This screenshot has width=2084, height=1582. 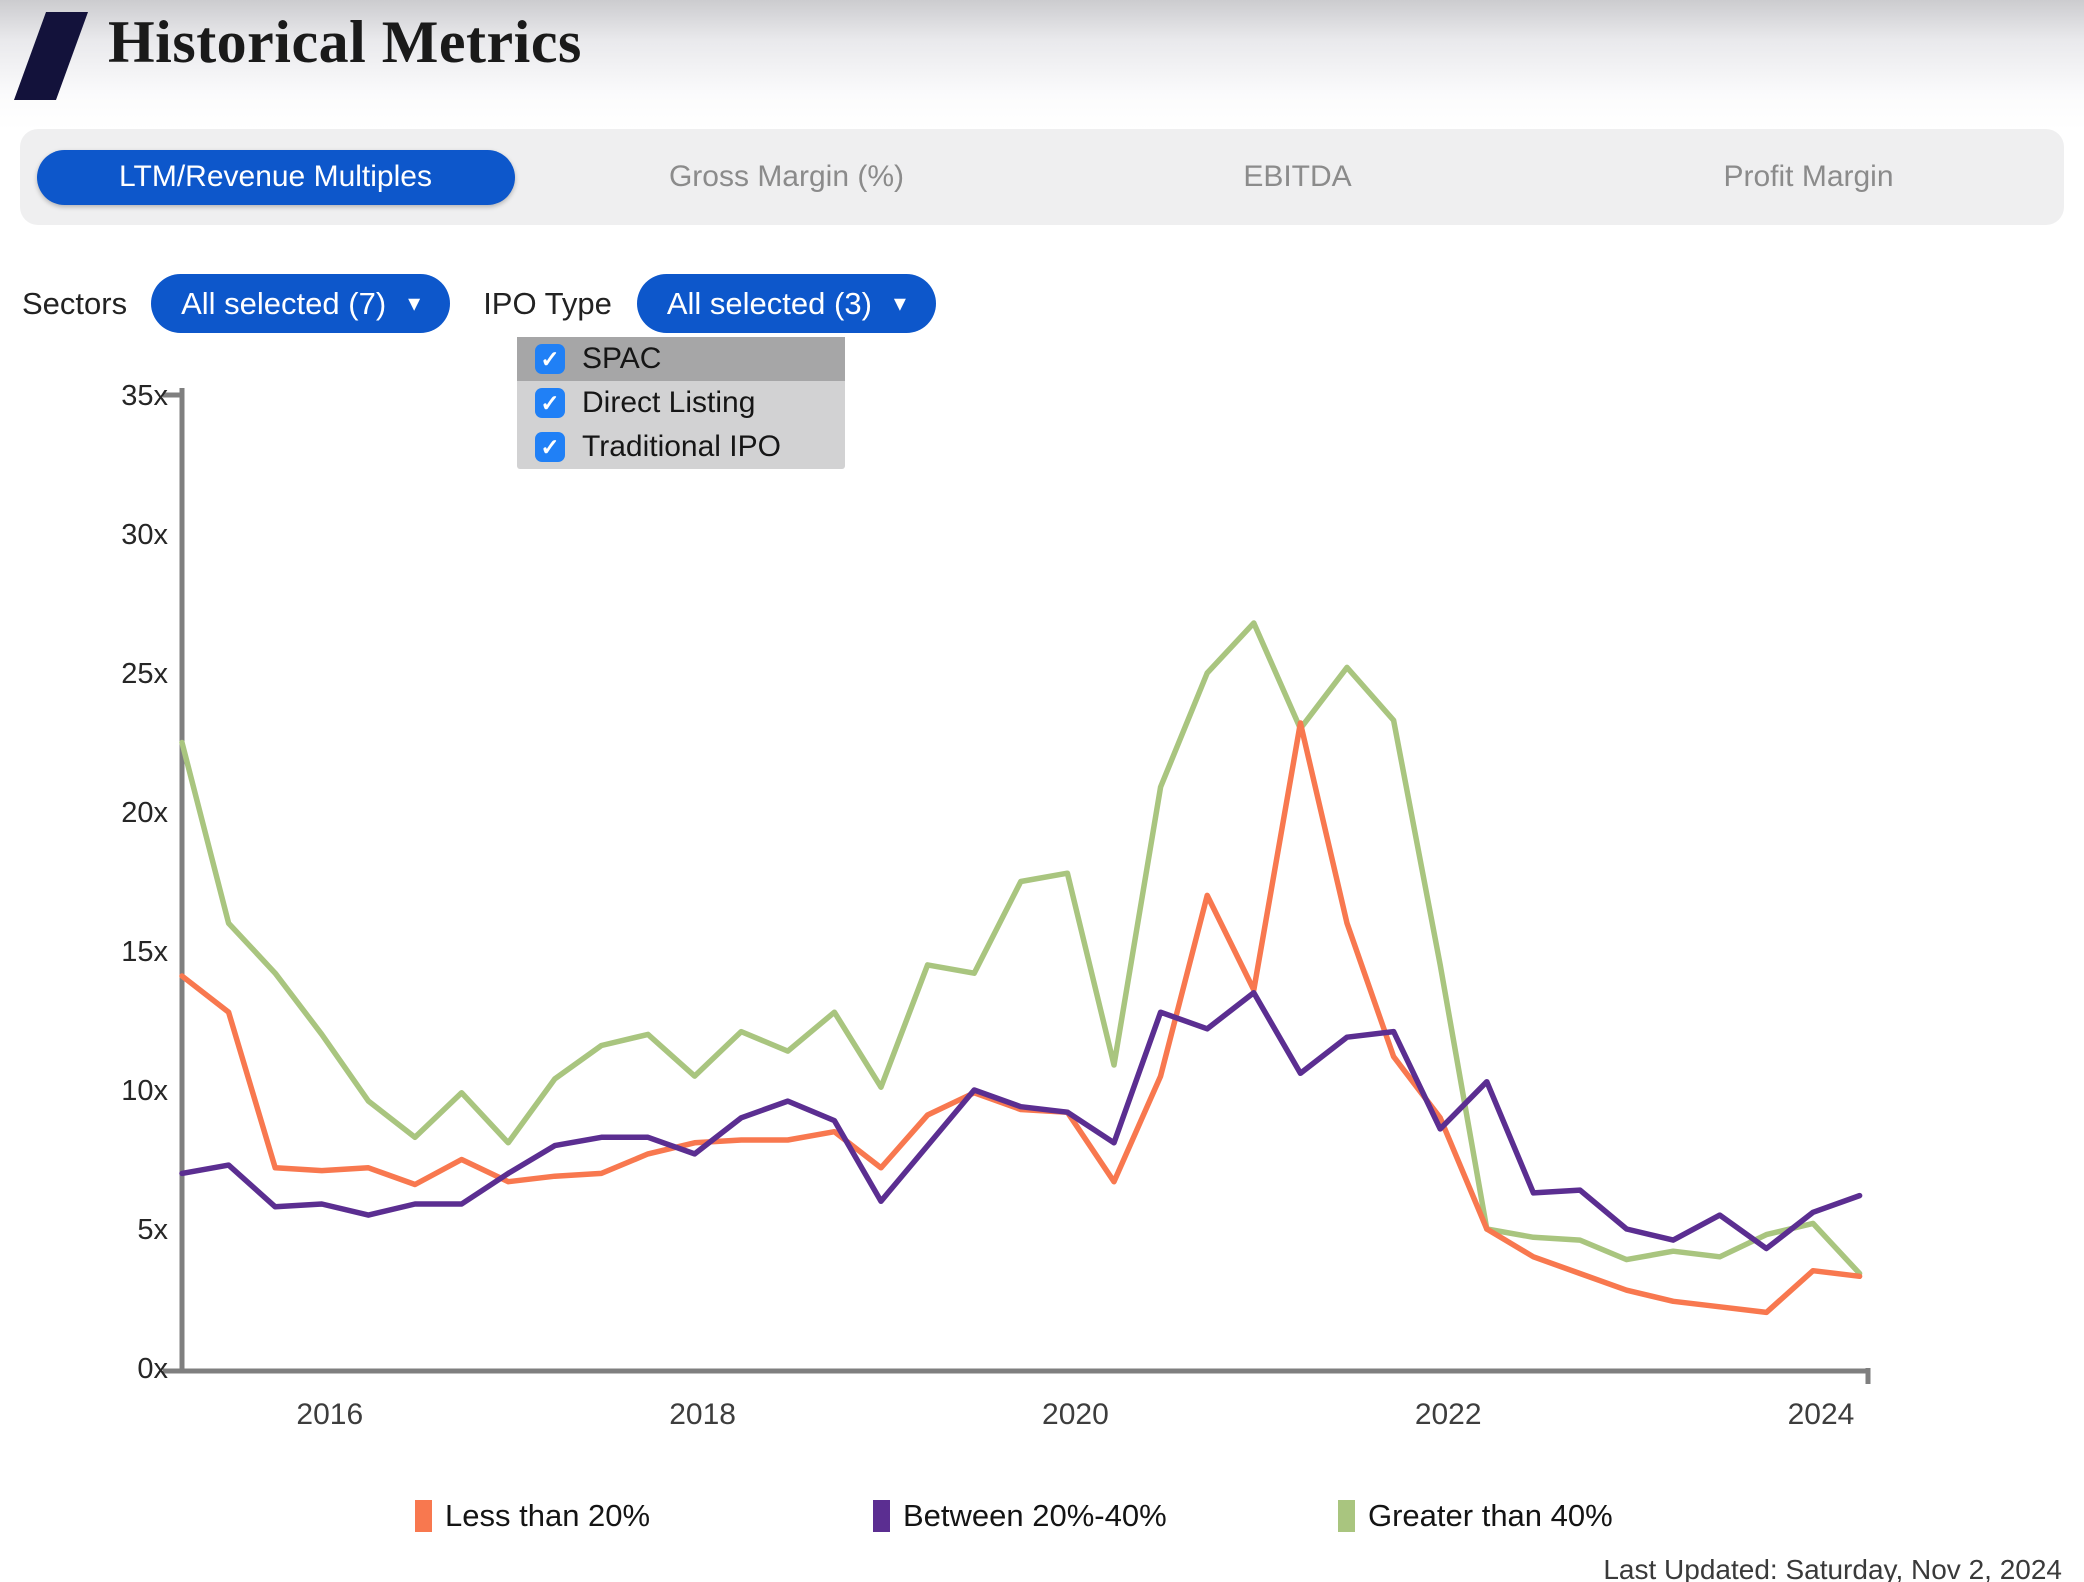 What do you see at coordinates (1821, 1414) in the screenshot?
I see `x-tick-label: 2024` at bounding box center [1821, 1414].